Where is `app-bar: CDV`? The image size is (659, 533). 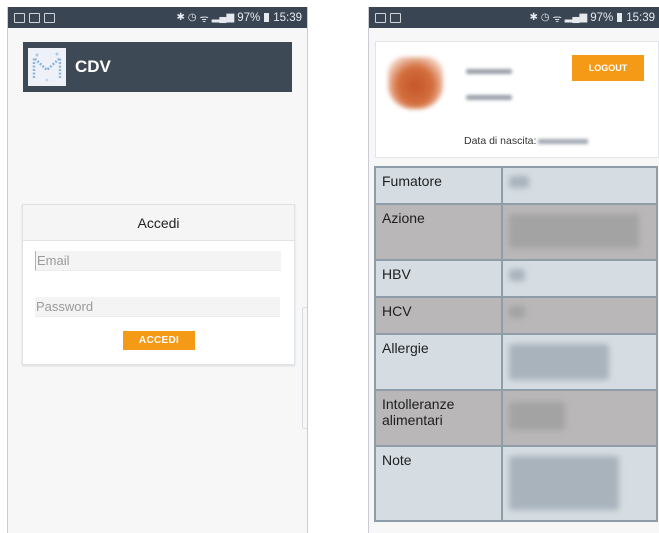 app-bar: CDV is located at coordinates (157, 67).